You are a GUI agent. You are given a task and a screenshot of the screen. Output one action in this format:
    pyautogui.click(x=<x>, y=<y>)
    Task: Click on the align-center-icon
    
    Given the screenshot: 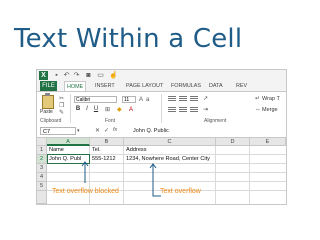 What is the action you would take?
    pyautogui.click(x=183, y=110)
    